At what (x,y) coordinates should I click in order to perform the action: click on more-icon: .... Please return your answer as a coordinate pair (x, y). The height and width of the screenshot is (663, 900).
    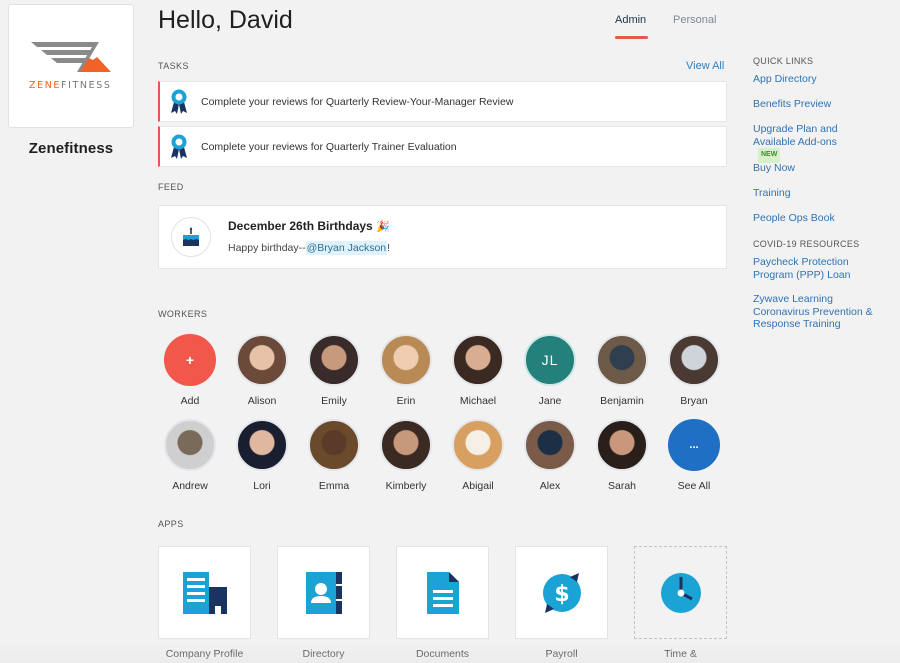
    Looking at the image, I should click on (694, 445).